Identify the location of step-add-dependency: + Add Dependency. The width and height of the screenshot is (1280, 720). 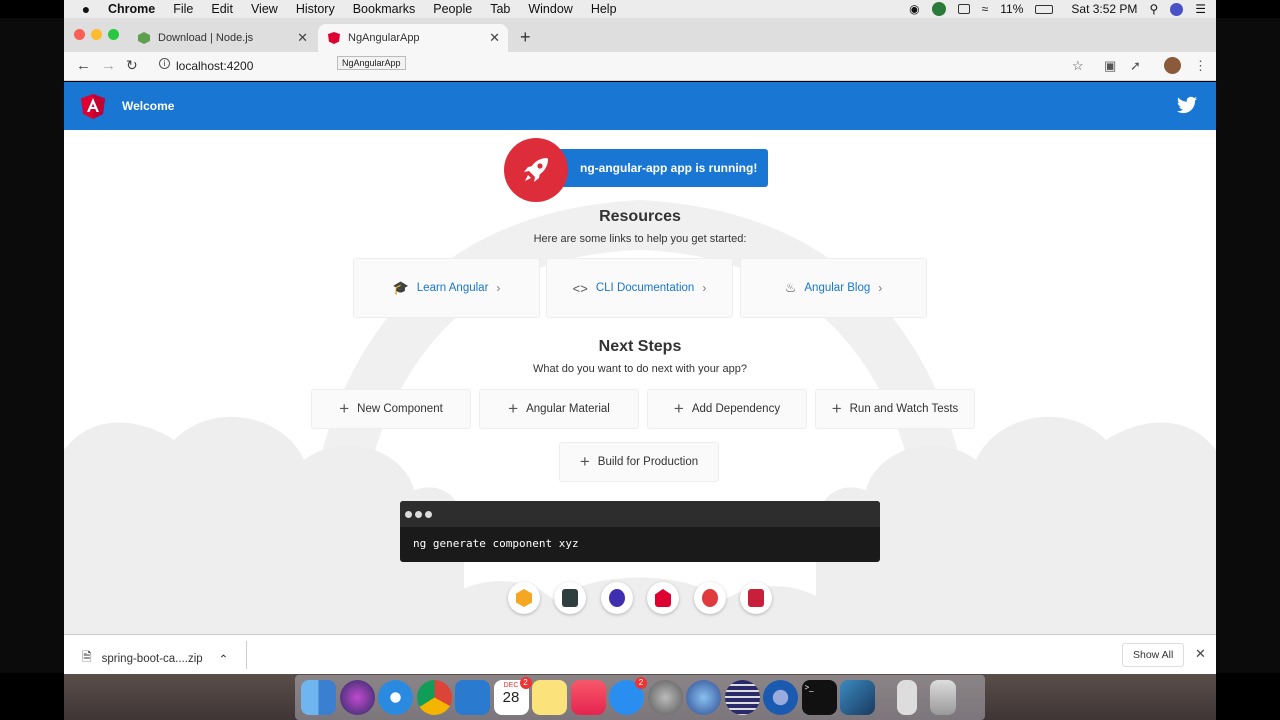
(727, 409).